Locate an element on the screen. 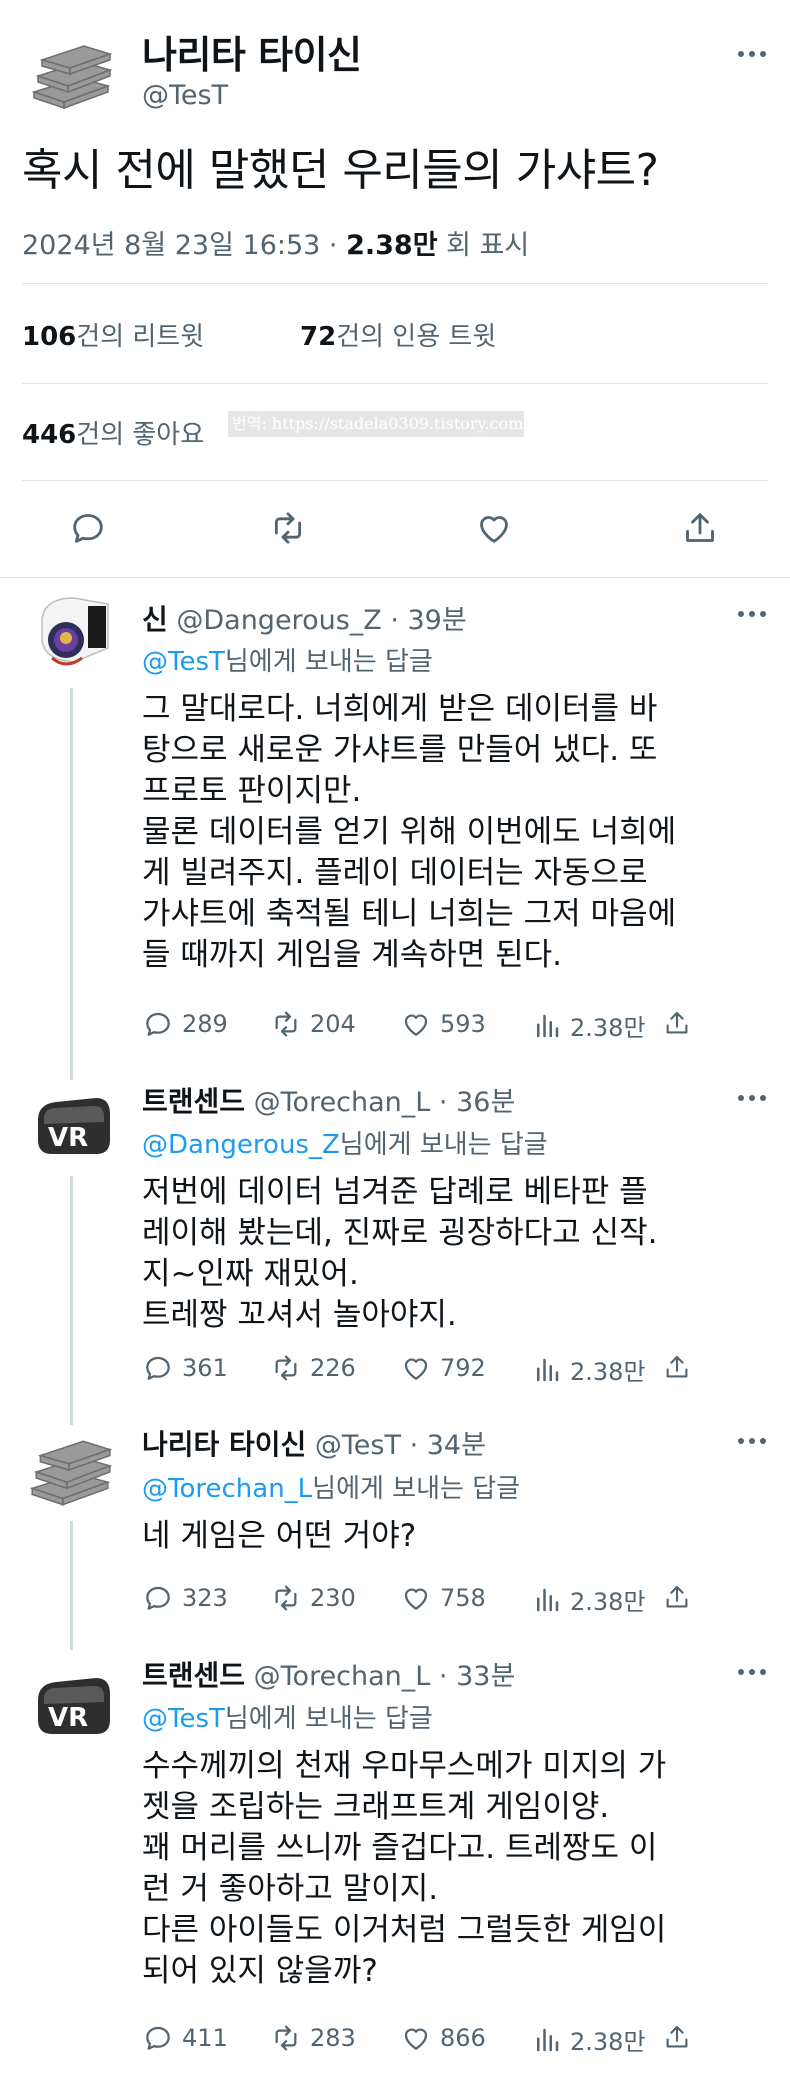 The width and height of the screenshot is (790, 2075). tweet-views: 2.38만 is located at coordinates (392, 245).